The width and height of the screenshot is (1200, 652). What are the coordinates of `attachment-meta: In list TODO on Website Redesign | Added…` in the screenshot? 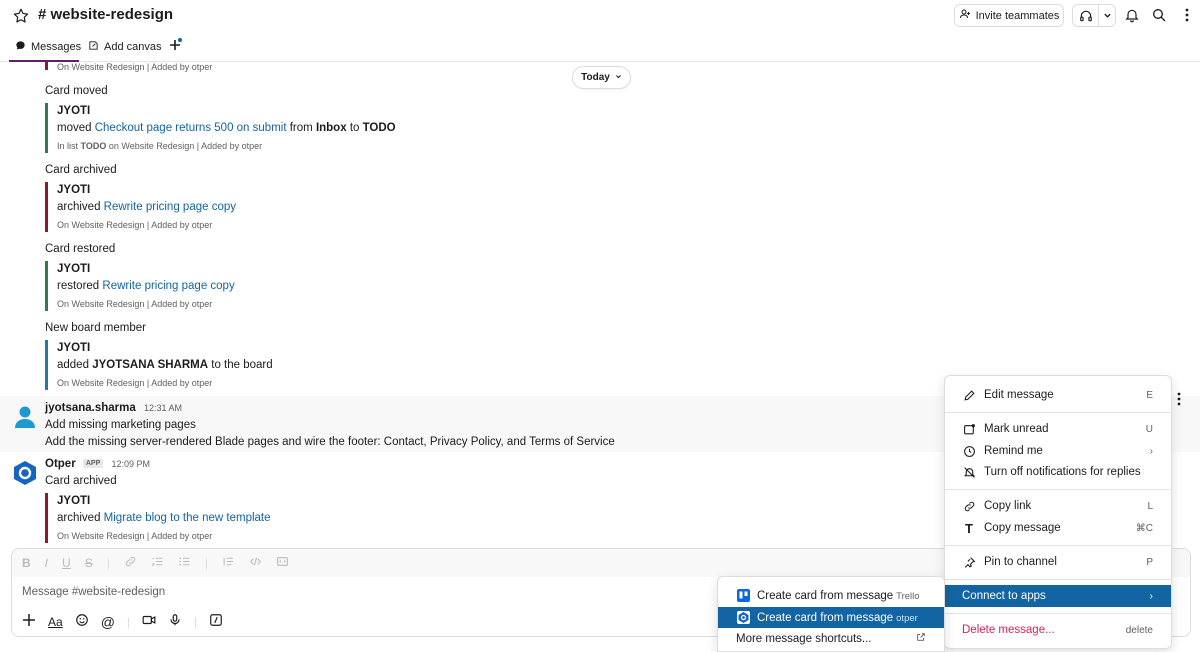 It's located at (160, 146).